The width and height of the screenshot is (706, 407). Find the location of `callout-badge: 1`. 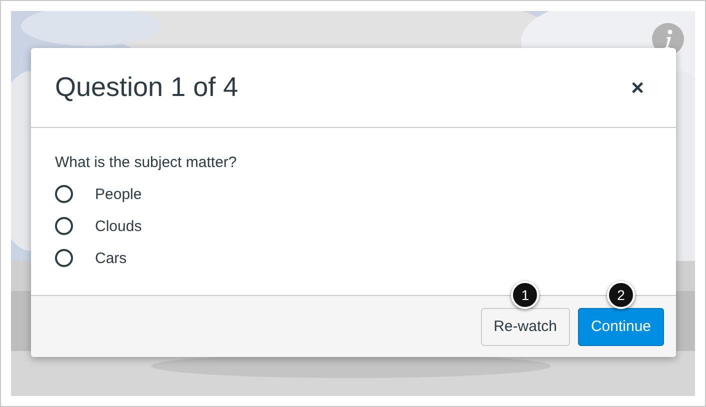

callout-badge: 1 is located at coordinates (525, 294).